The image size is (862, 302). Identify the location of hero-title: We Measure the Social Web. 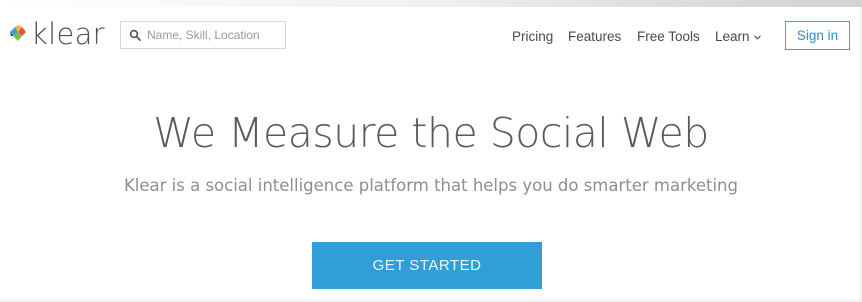
(431, 133).